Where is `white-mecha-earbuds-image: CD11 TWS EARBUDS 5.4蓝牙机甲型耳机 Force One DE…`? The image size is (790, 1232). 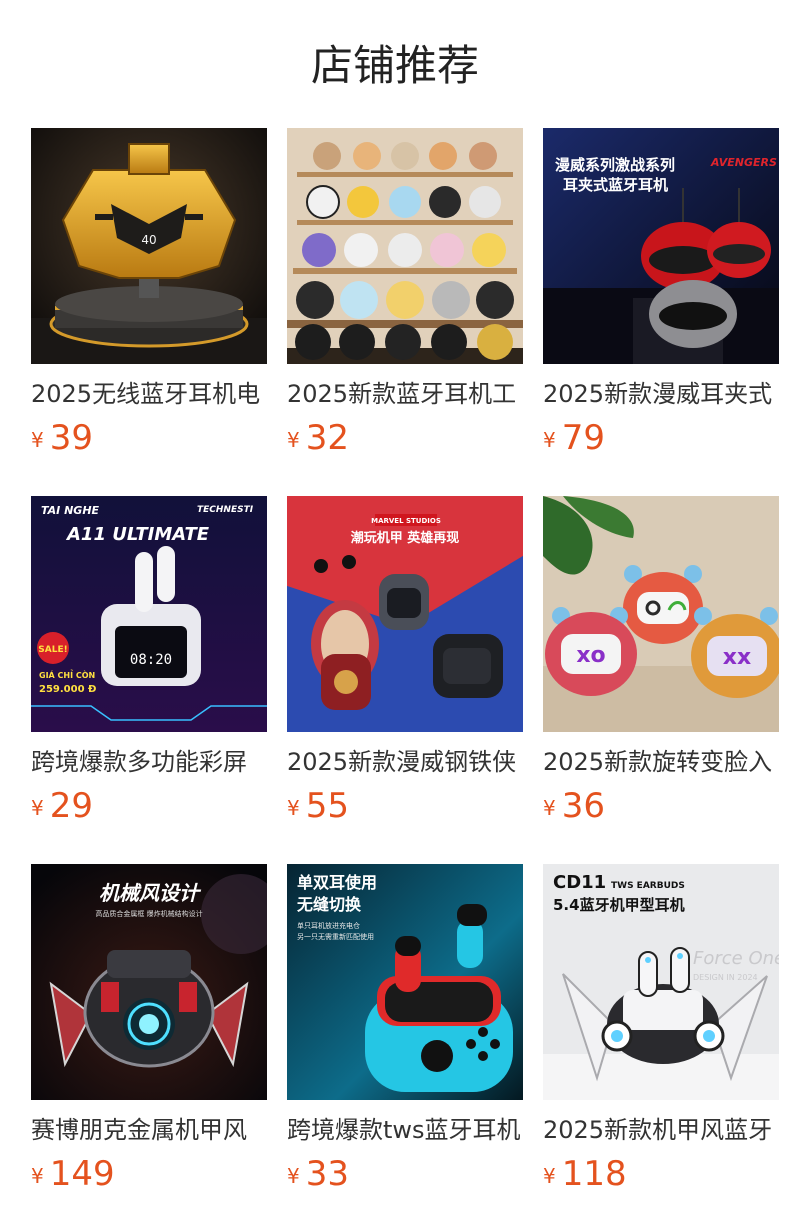 white-mecha-earbuds-image: CD11 TWS EARBUDS 5.4蓝牙机甲型耳机 Force One DE… is located at coordinates (661, 982).